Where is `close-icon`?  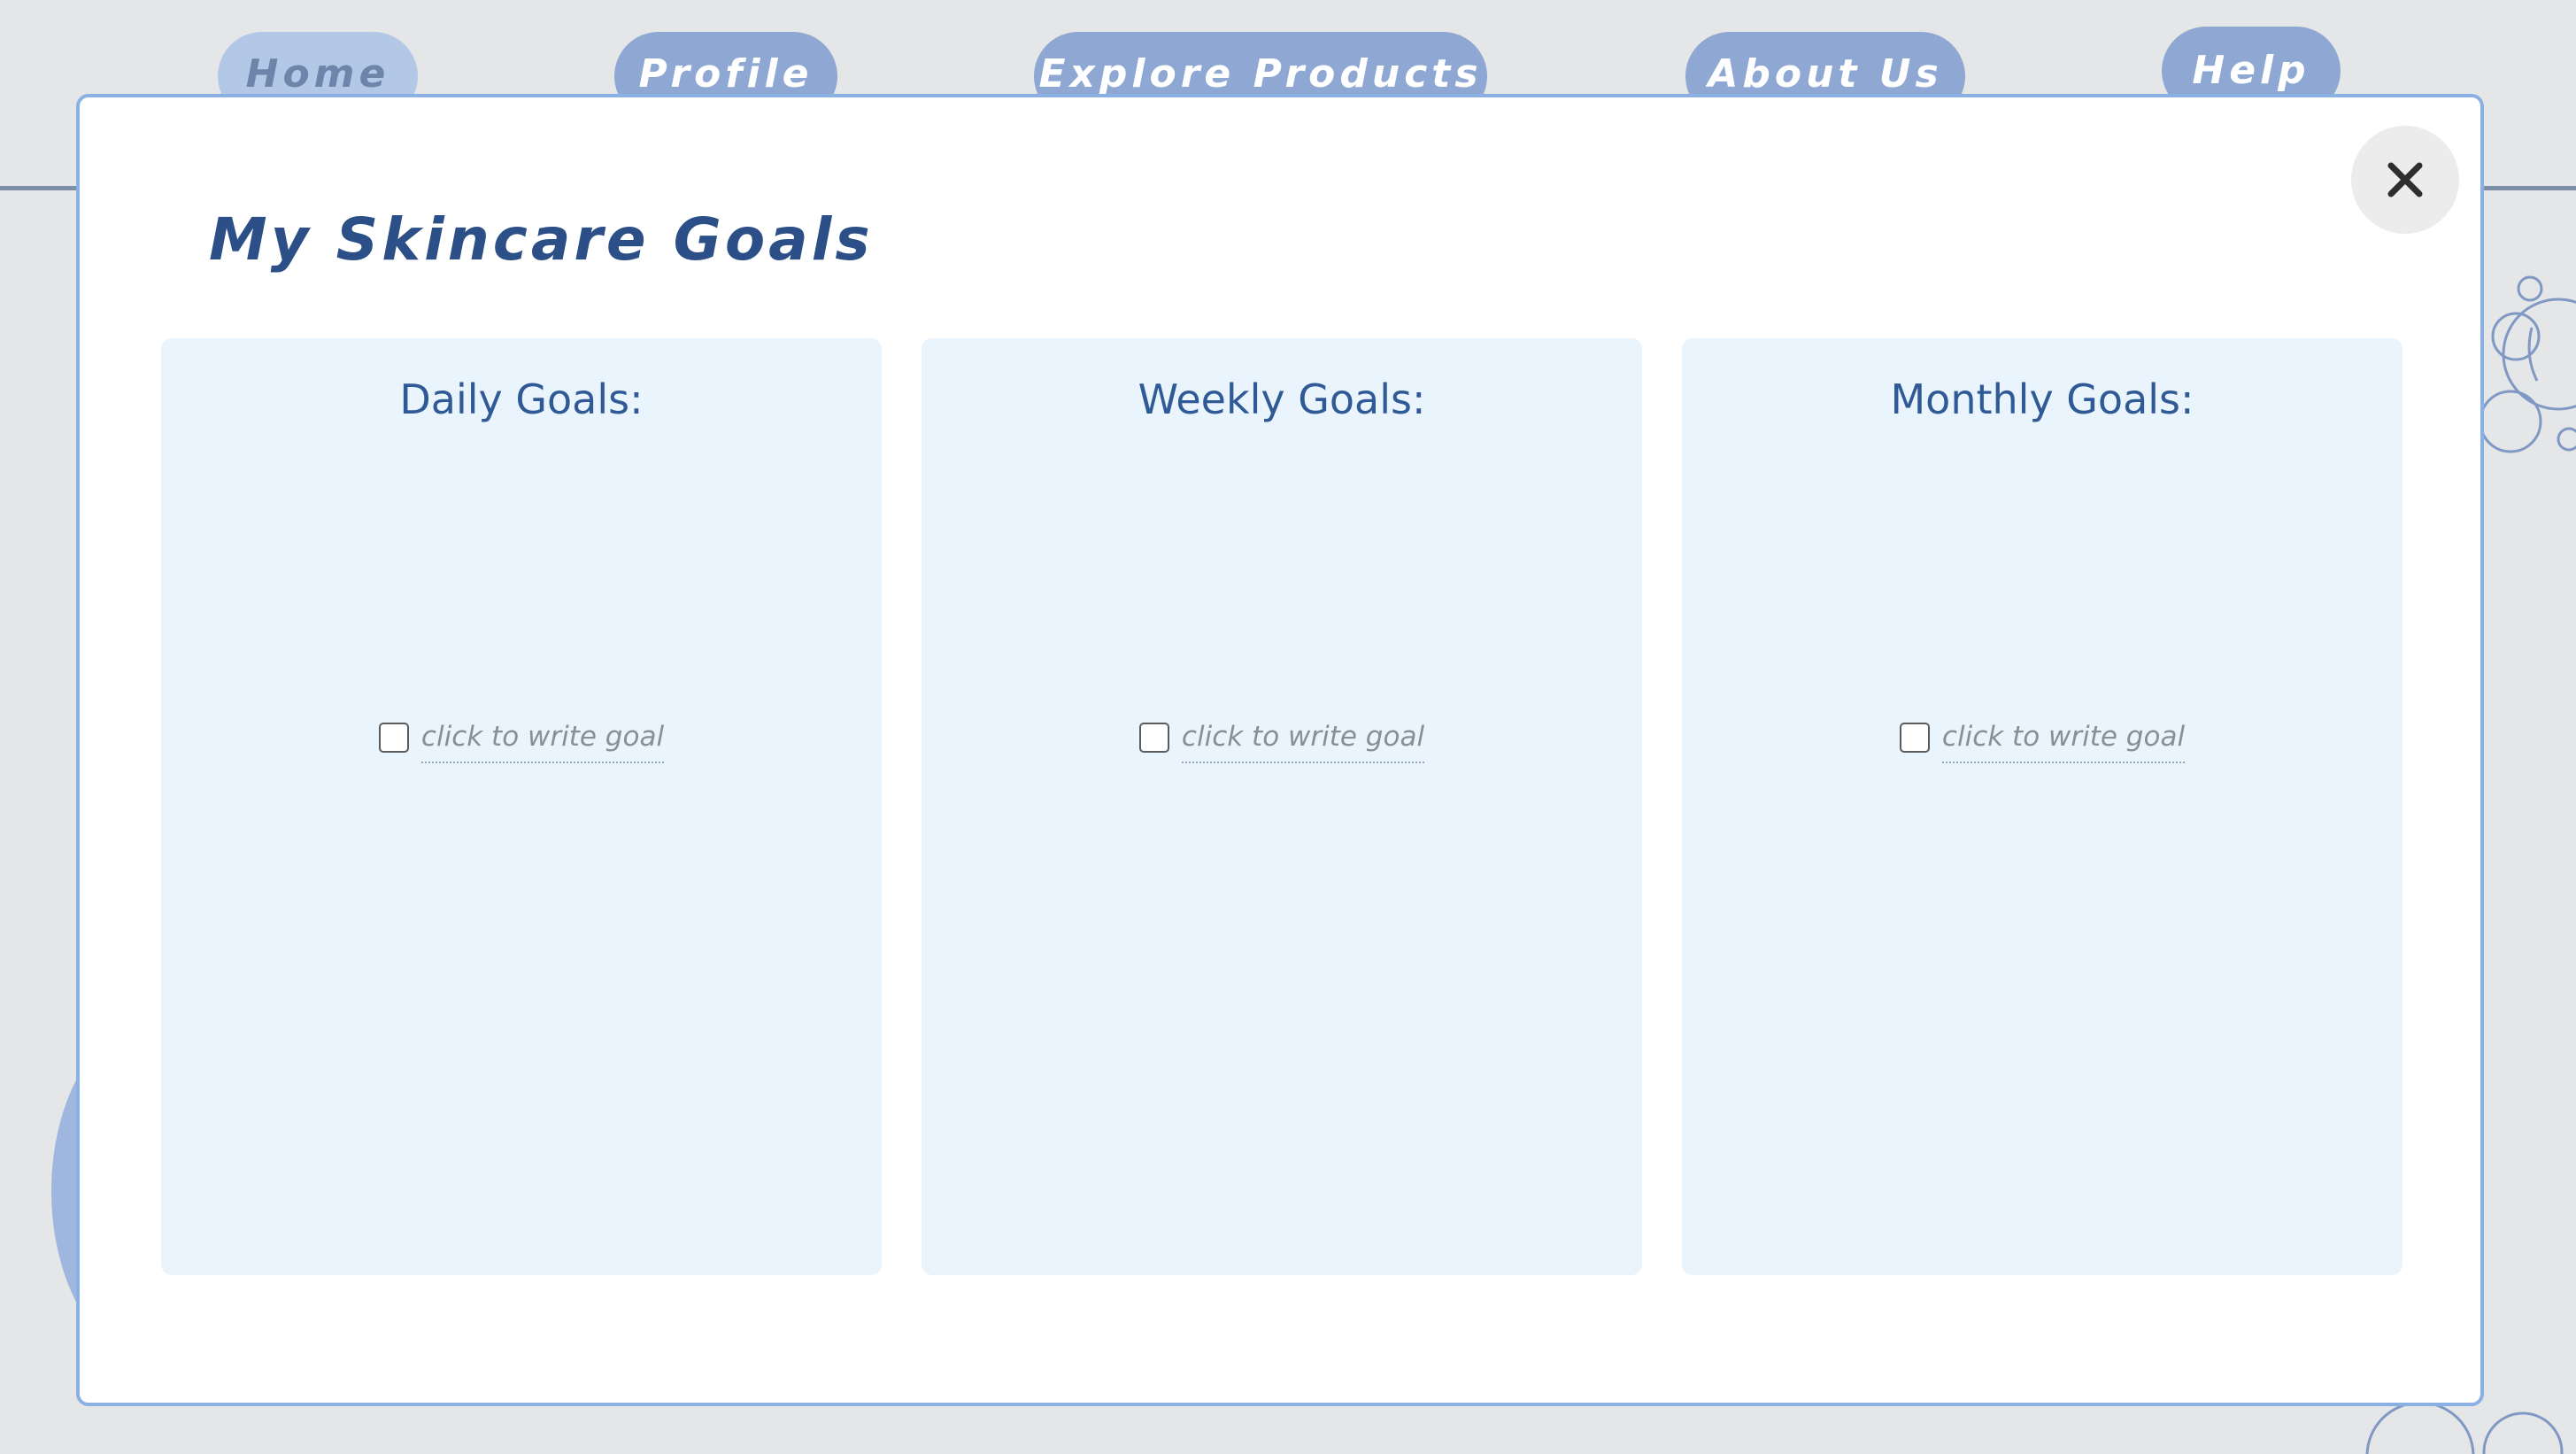 close-icon is located at coordinates (2405, 179).